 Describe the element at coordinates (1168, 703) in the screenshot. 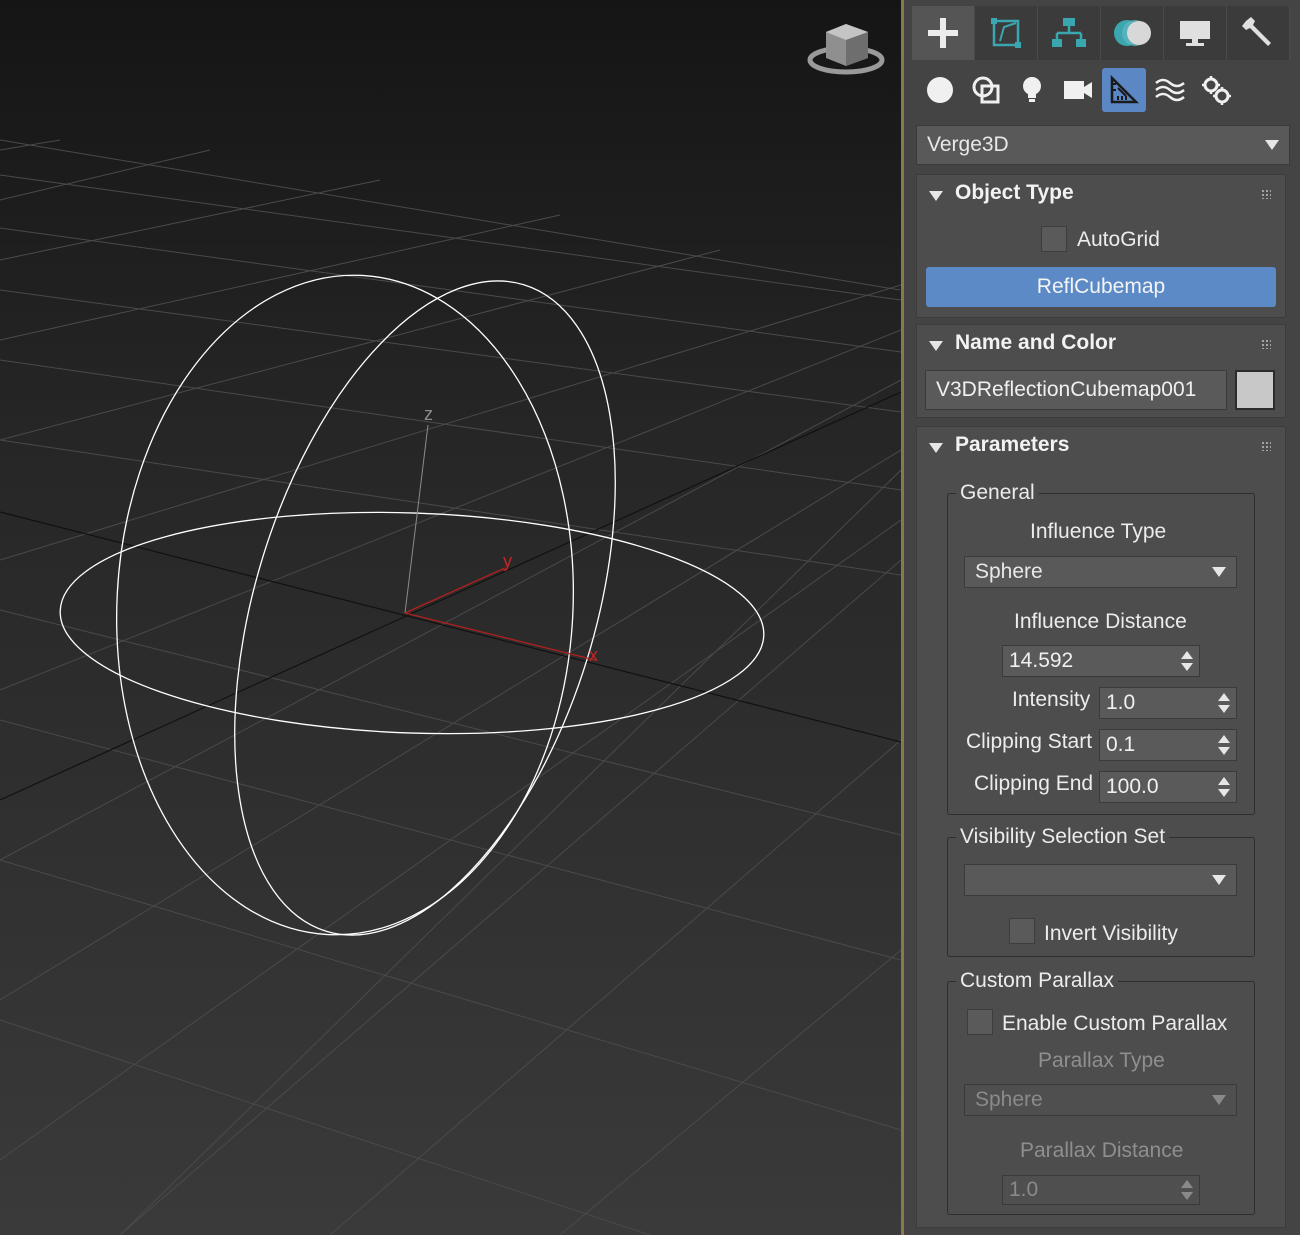

I see `intensity-spinner: 1.0` at that location.